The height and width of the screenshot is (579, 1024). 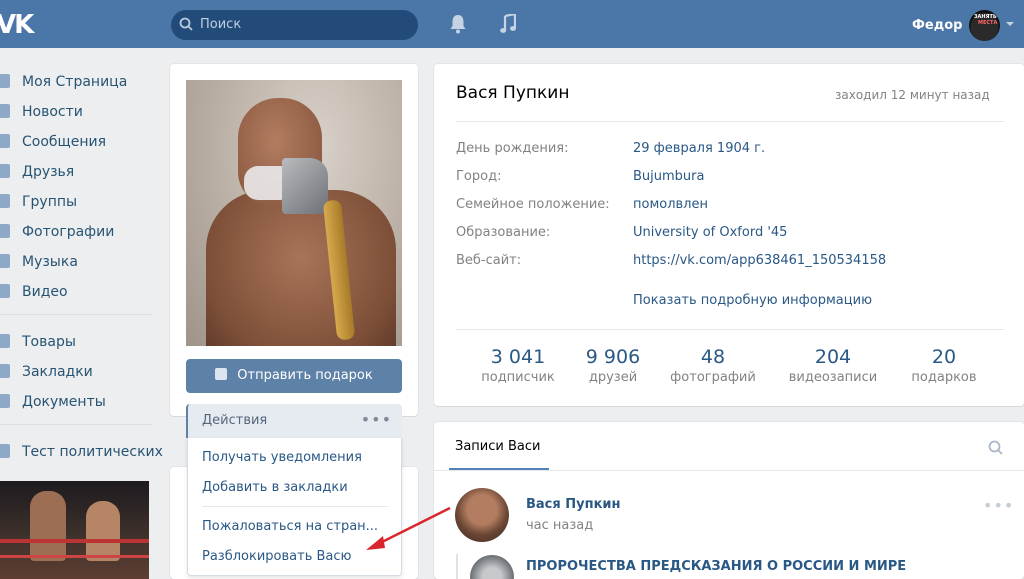 What do you see at coordinates (518, 357) in the screenshot?
I see `stat-count: 3 041` at bounding box center [518, 357].